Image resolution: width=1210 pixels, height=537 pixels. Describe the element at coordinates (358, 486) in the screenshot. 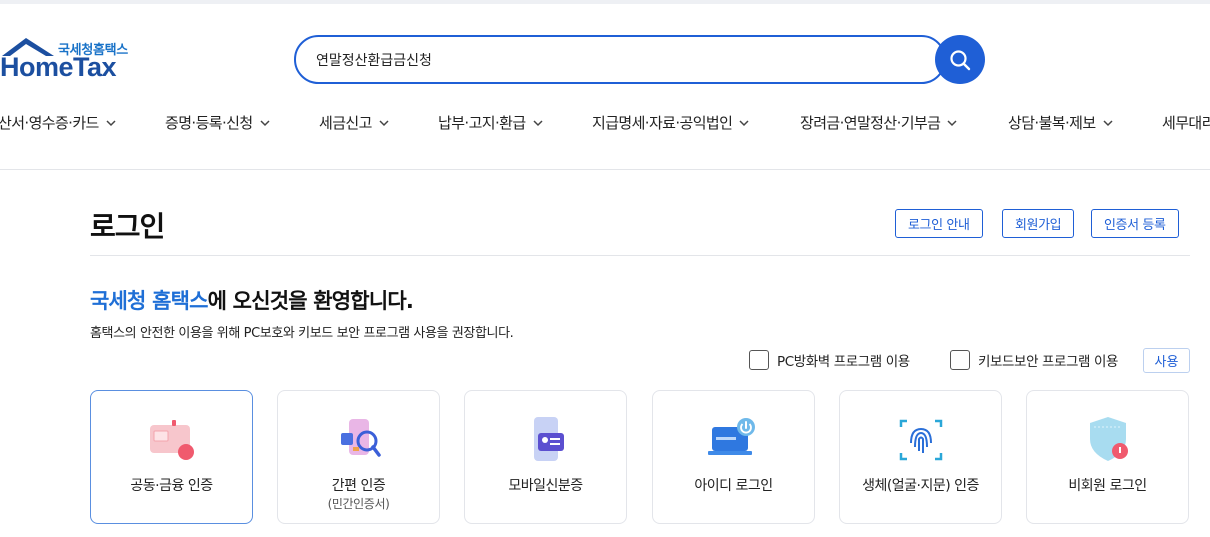

I see `card-label: 간편 인증` at that location.